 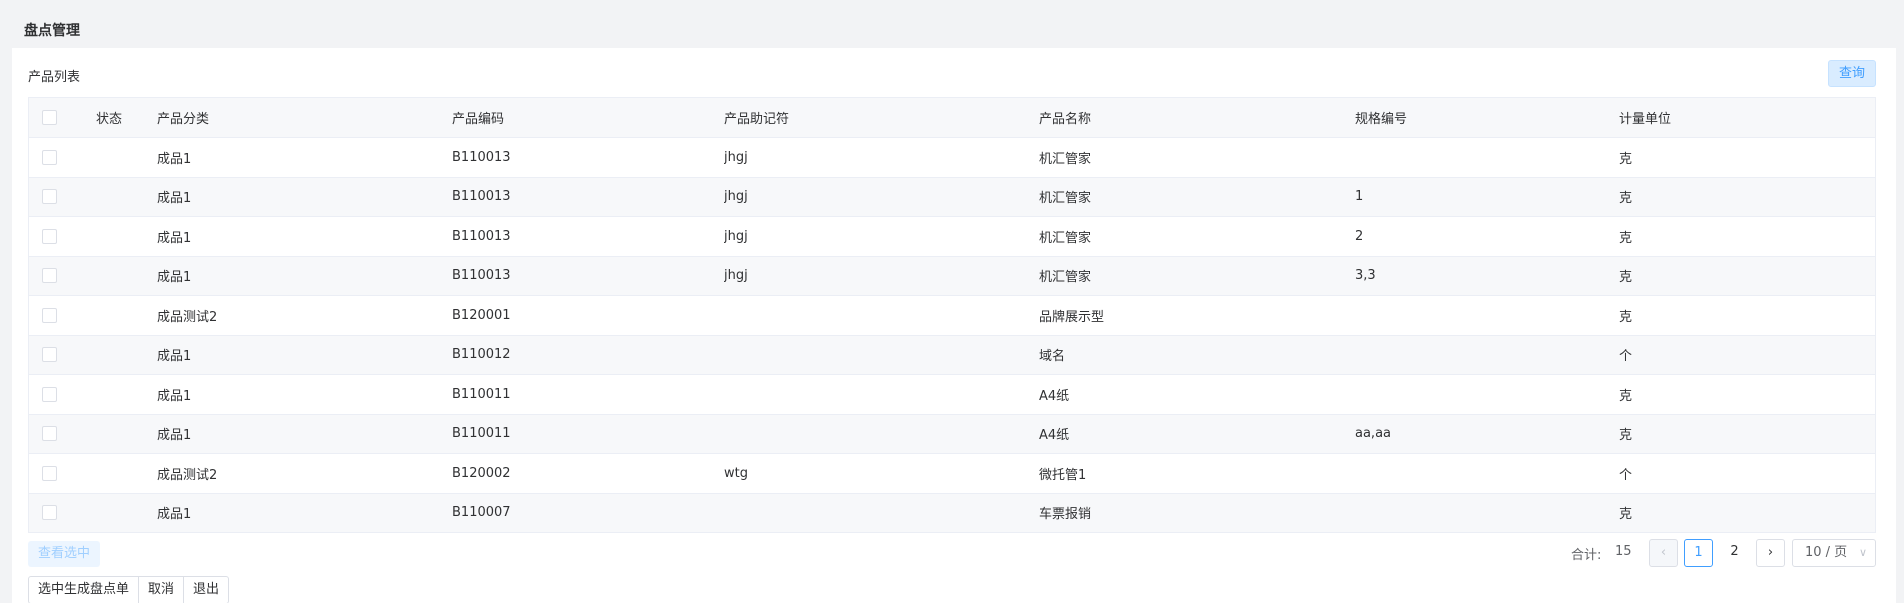 What do you see at coordinates (952, 197) in the screenshot?
I see `table-row: 成品1 B110013 jhgj 机汇管家 1 克` at bounding box center [952, 197].